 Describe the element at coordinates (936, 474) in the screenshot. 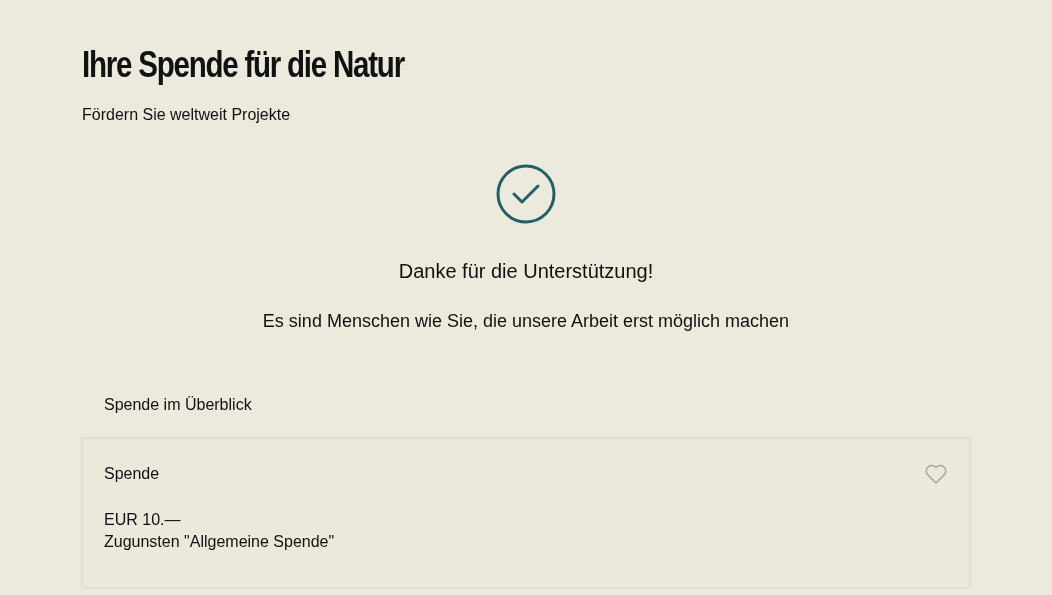

I see `heart-icon` at that location.